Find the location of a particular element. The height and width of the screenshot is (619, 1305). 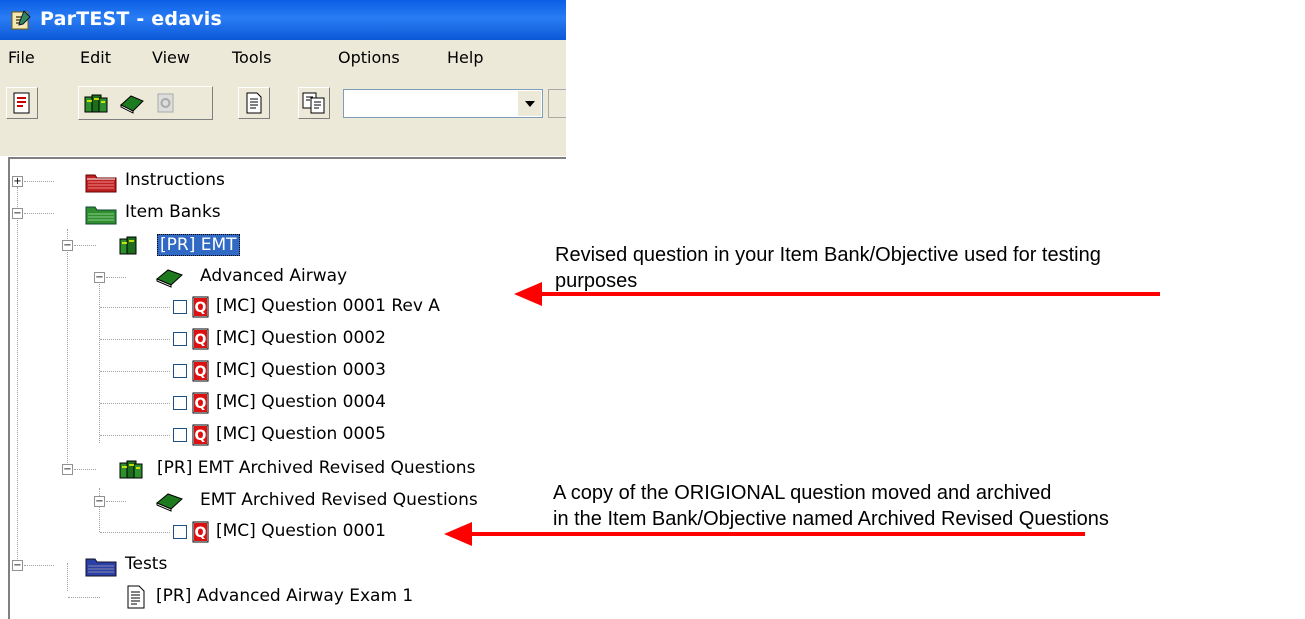

tree-node-test-exam: [PR] Advanced Airway Exam 1 is located at coordinates (270, 597).